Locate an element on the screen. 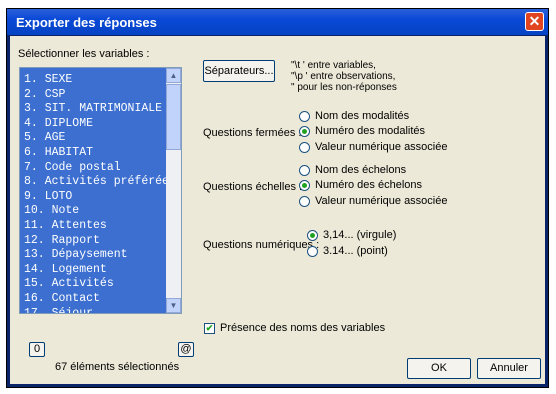  listbox-scrollbar: ▲ ▼ is located at coordinates (173, 190).